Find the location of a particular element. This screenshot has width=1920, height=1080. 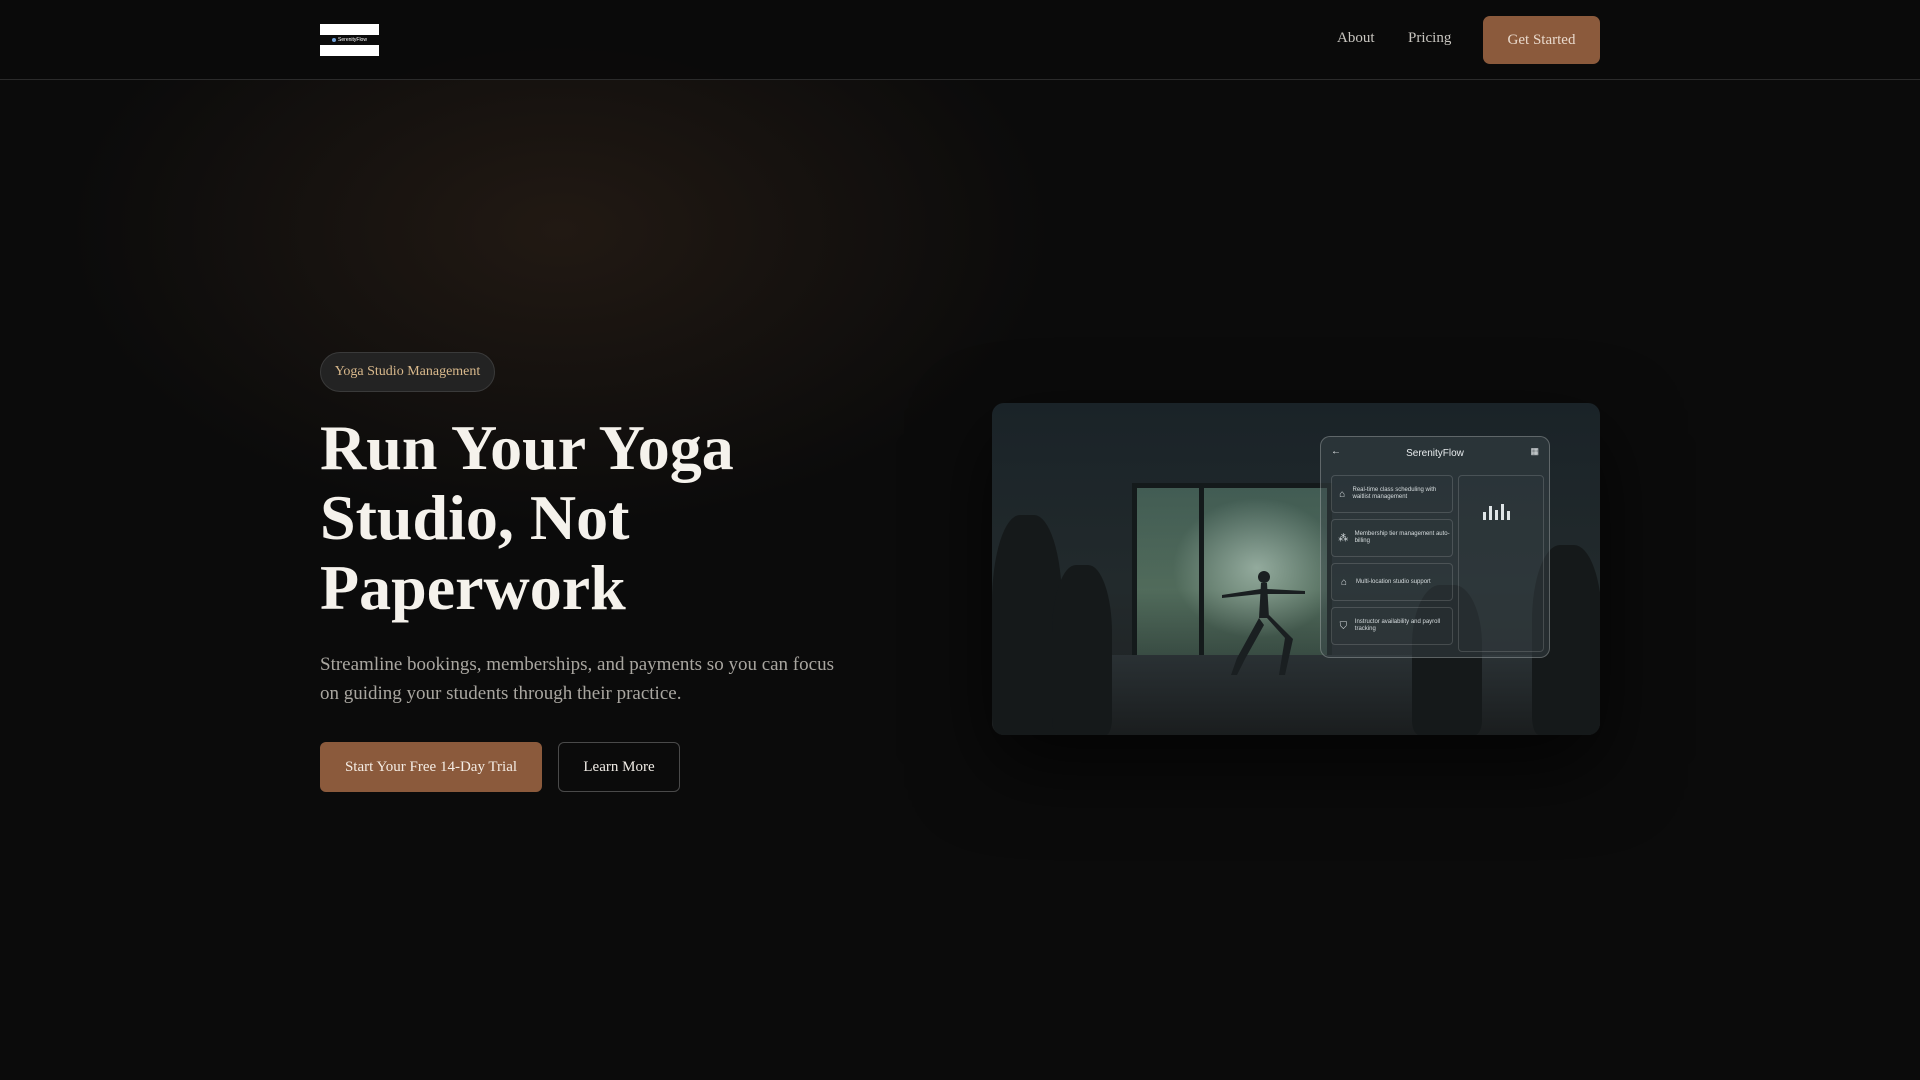

bar-chart-icon is located at coordinates (1496, 512).